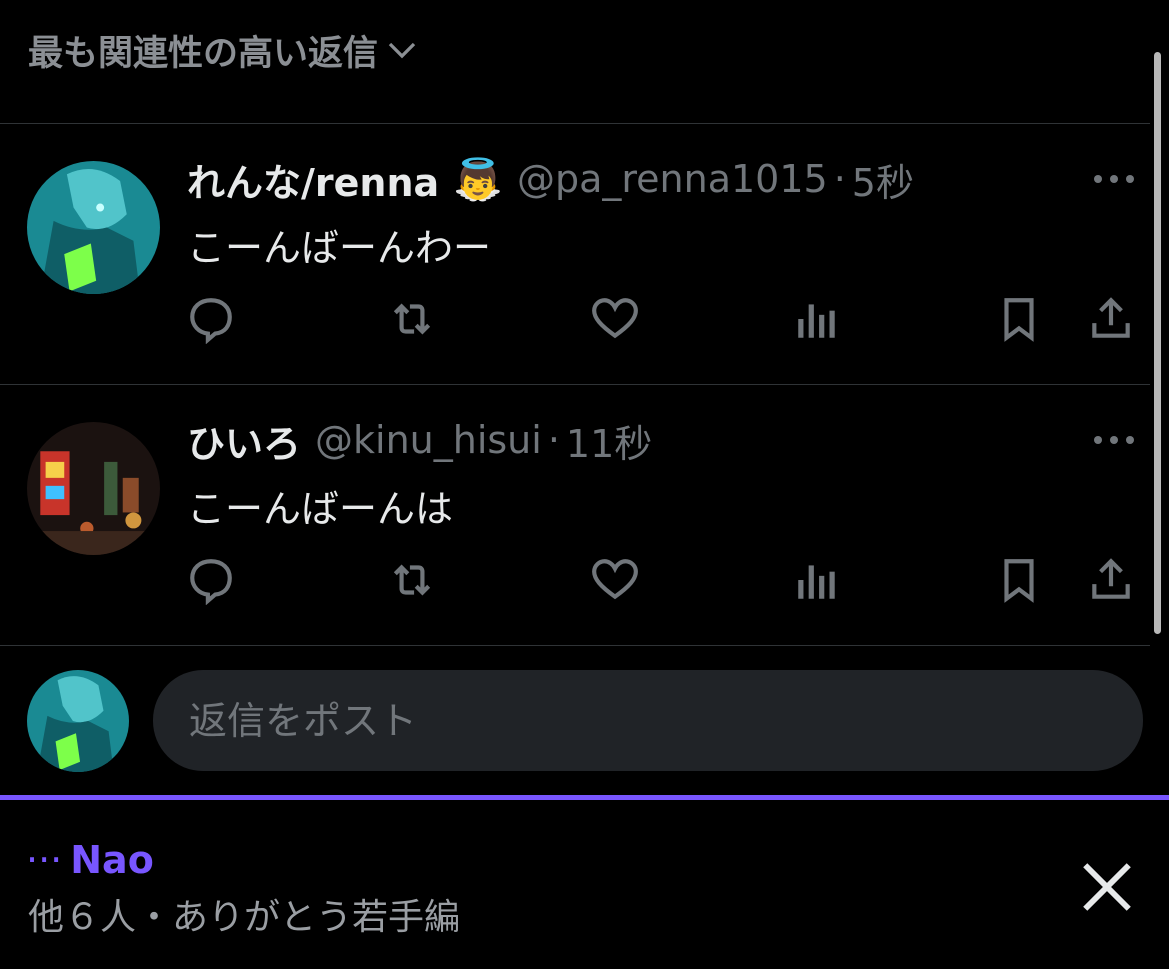 This screenshot has height=969, width=1169. Describe the element at coordinates (313, 179) in the screenshot. I see `display-name: れんな/renna` at that location.